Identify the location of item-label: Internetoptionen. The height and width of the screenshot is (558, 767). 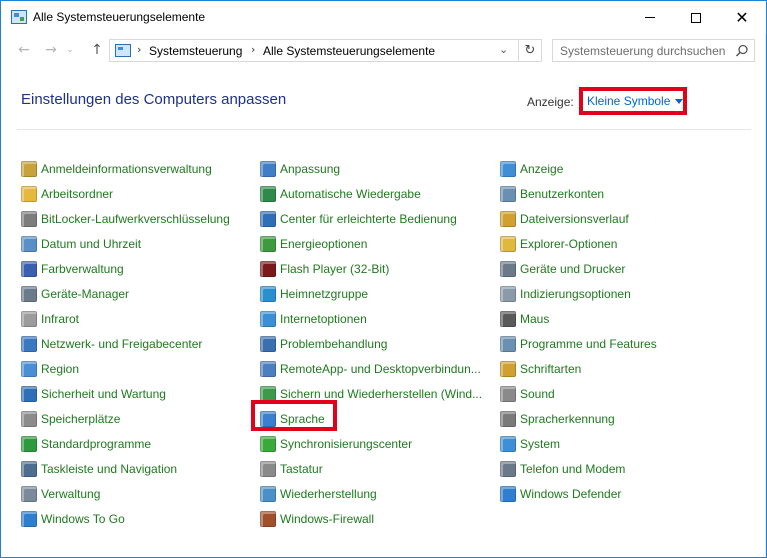
(323, 319).